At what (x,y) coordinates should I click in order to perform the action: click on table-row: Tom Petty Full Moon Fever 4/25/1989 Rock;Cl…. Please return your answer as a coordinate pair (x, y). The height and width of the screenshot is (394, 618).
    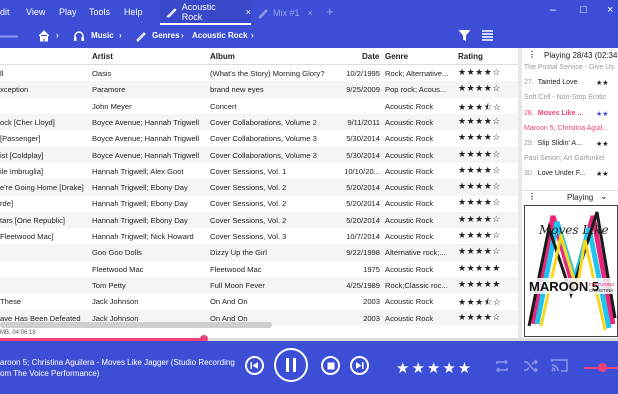
    Looking at the image, I should click on (259, 285).